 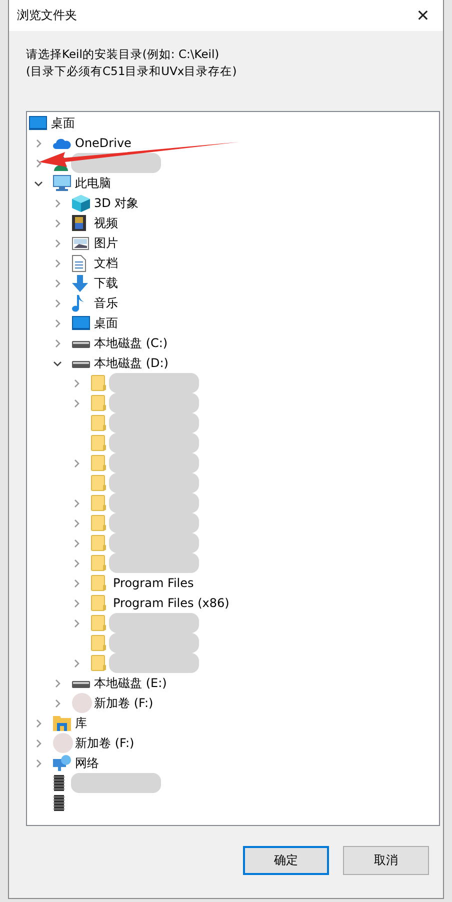 What do you see at coordinates (62, 183) in the screenshot?
I see `computer-icon` at bounding box center [62, 183].